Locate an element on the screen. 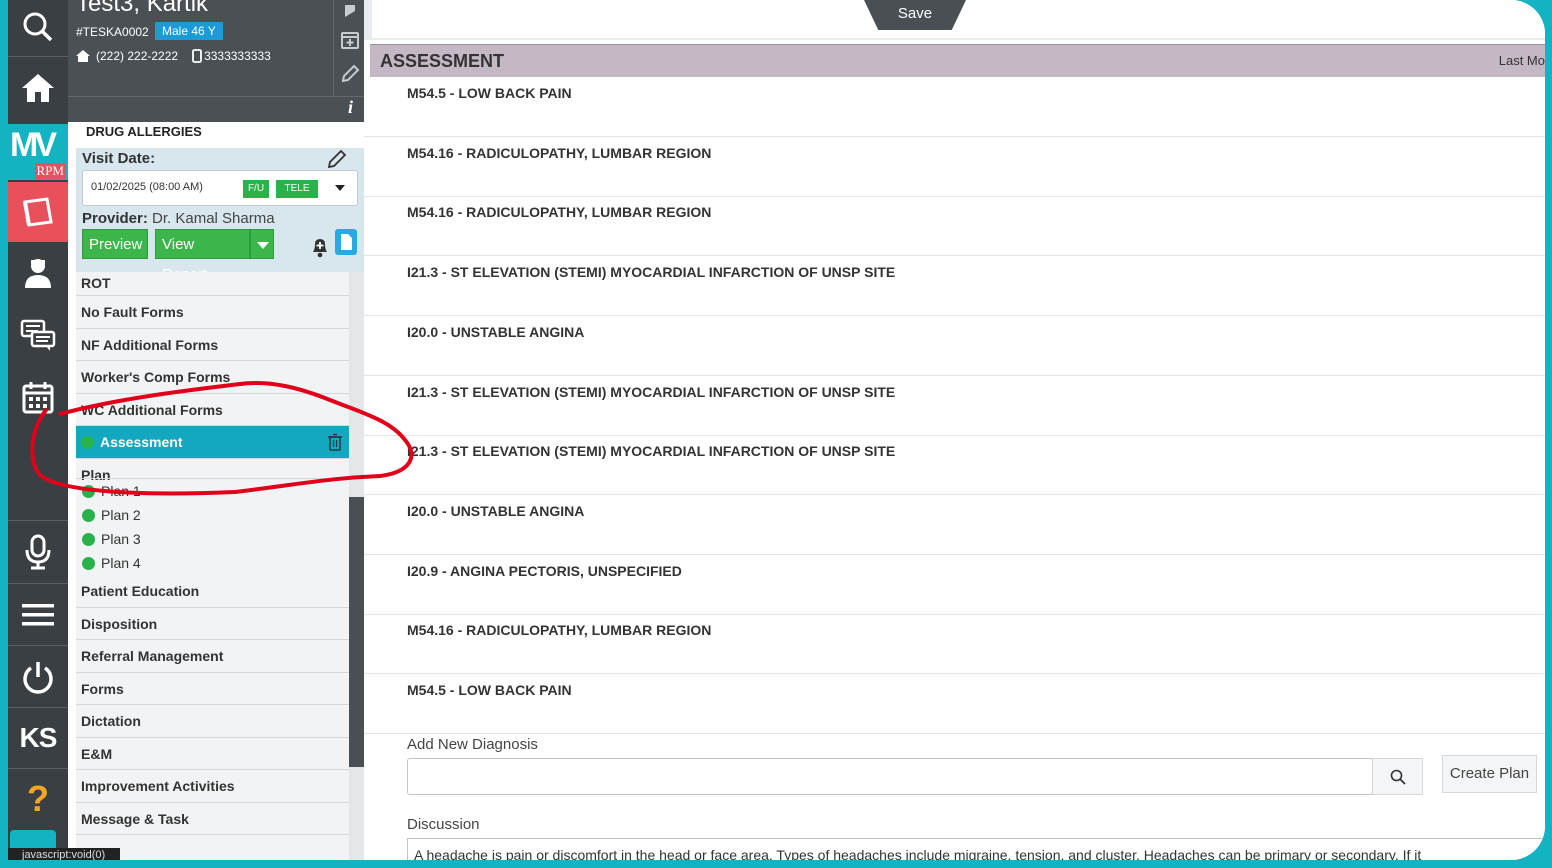 This screenshot has height=868, width=1552. microphone-icon is located at coordinates (38, 552).